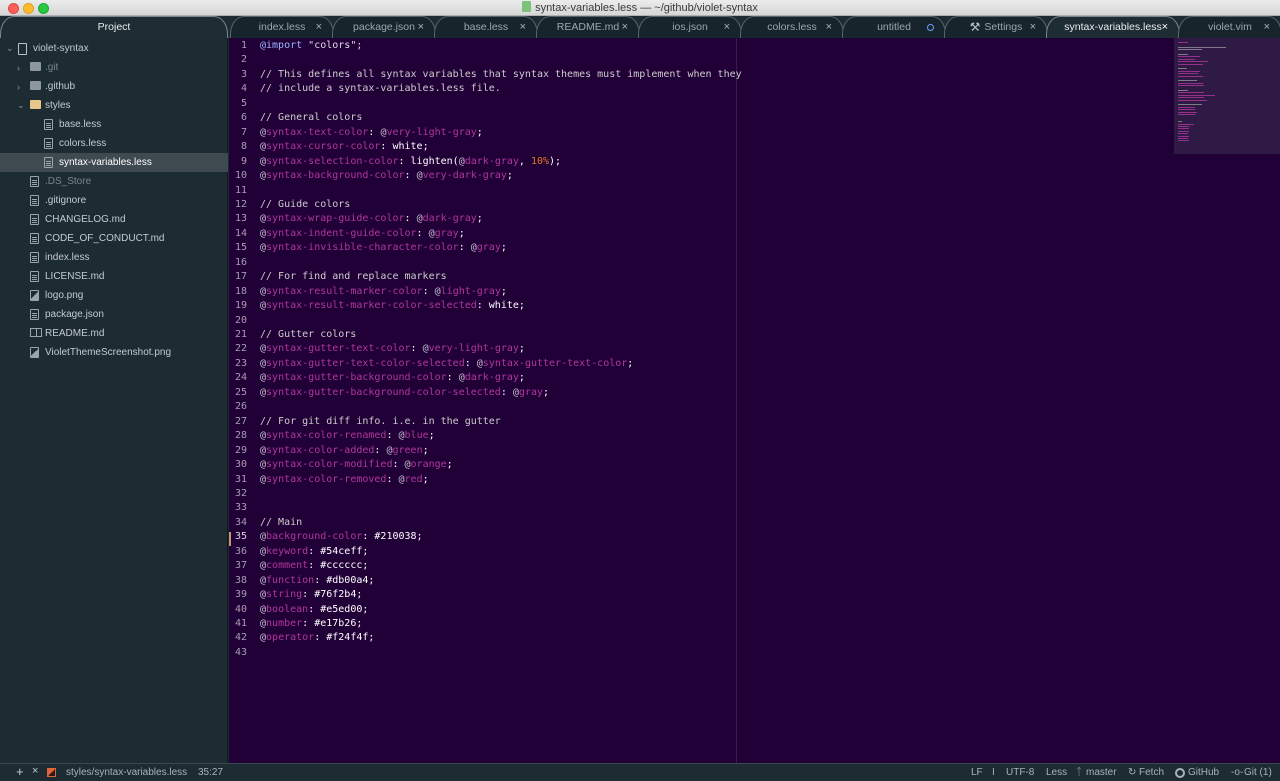 The width and height of the screenshot is (1280, 781). I want to click on code-line: @syntax-color-renamed: @blue;, so click(347, 436).